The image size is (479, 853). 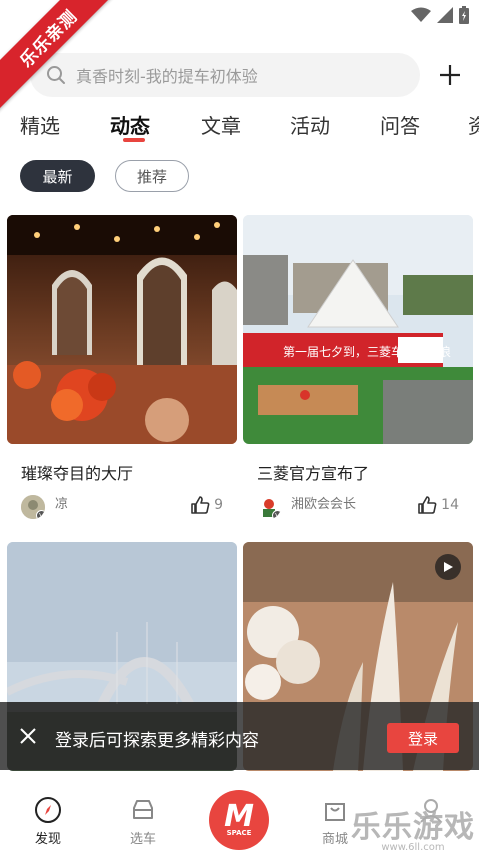 I want to click on login-prompt-banner: 登录后可探索更多精彩内容 登录, so click(x=239, y=736).